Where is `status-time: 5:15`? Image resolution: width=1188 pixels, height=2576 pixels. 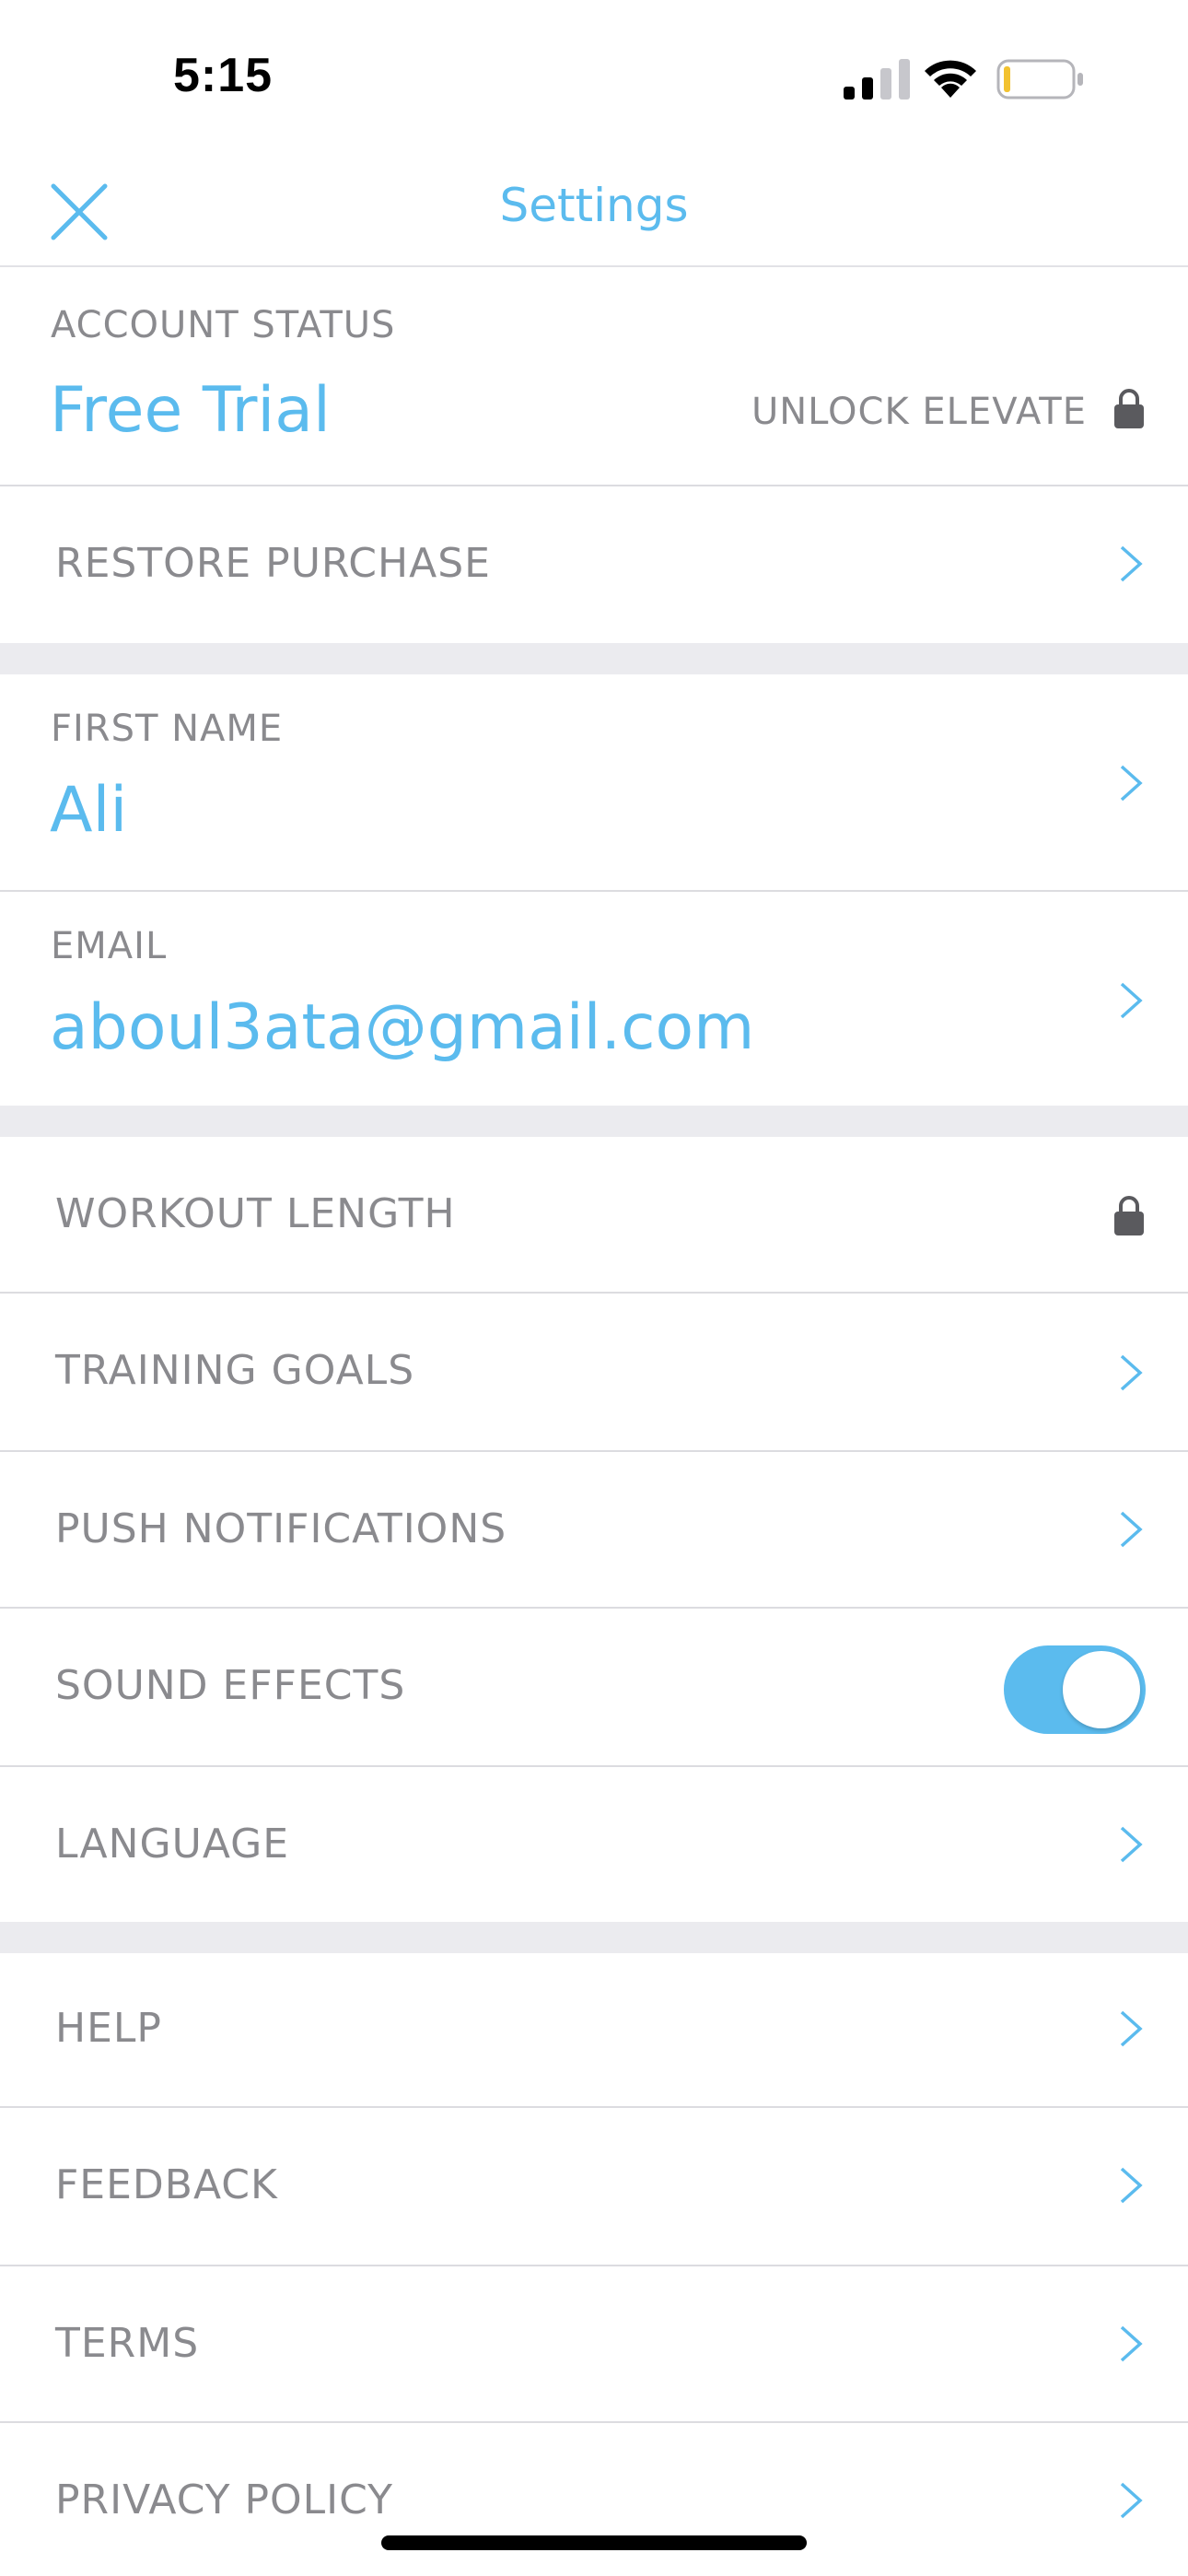
status-time: 5:15 is located at coordinates (223, 75).